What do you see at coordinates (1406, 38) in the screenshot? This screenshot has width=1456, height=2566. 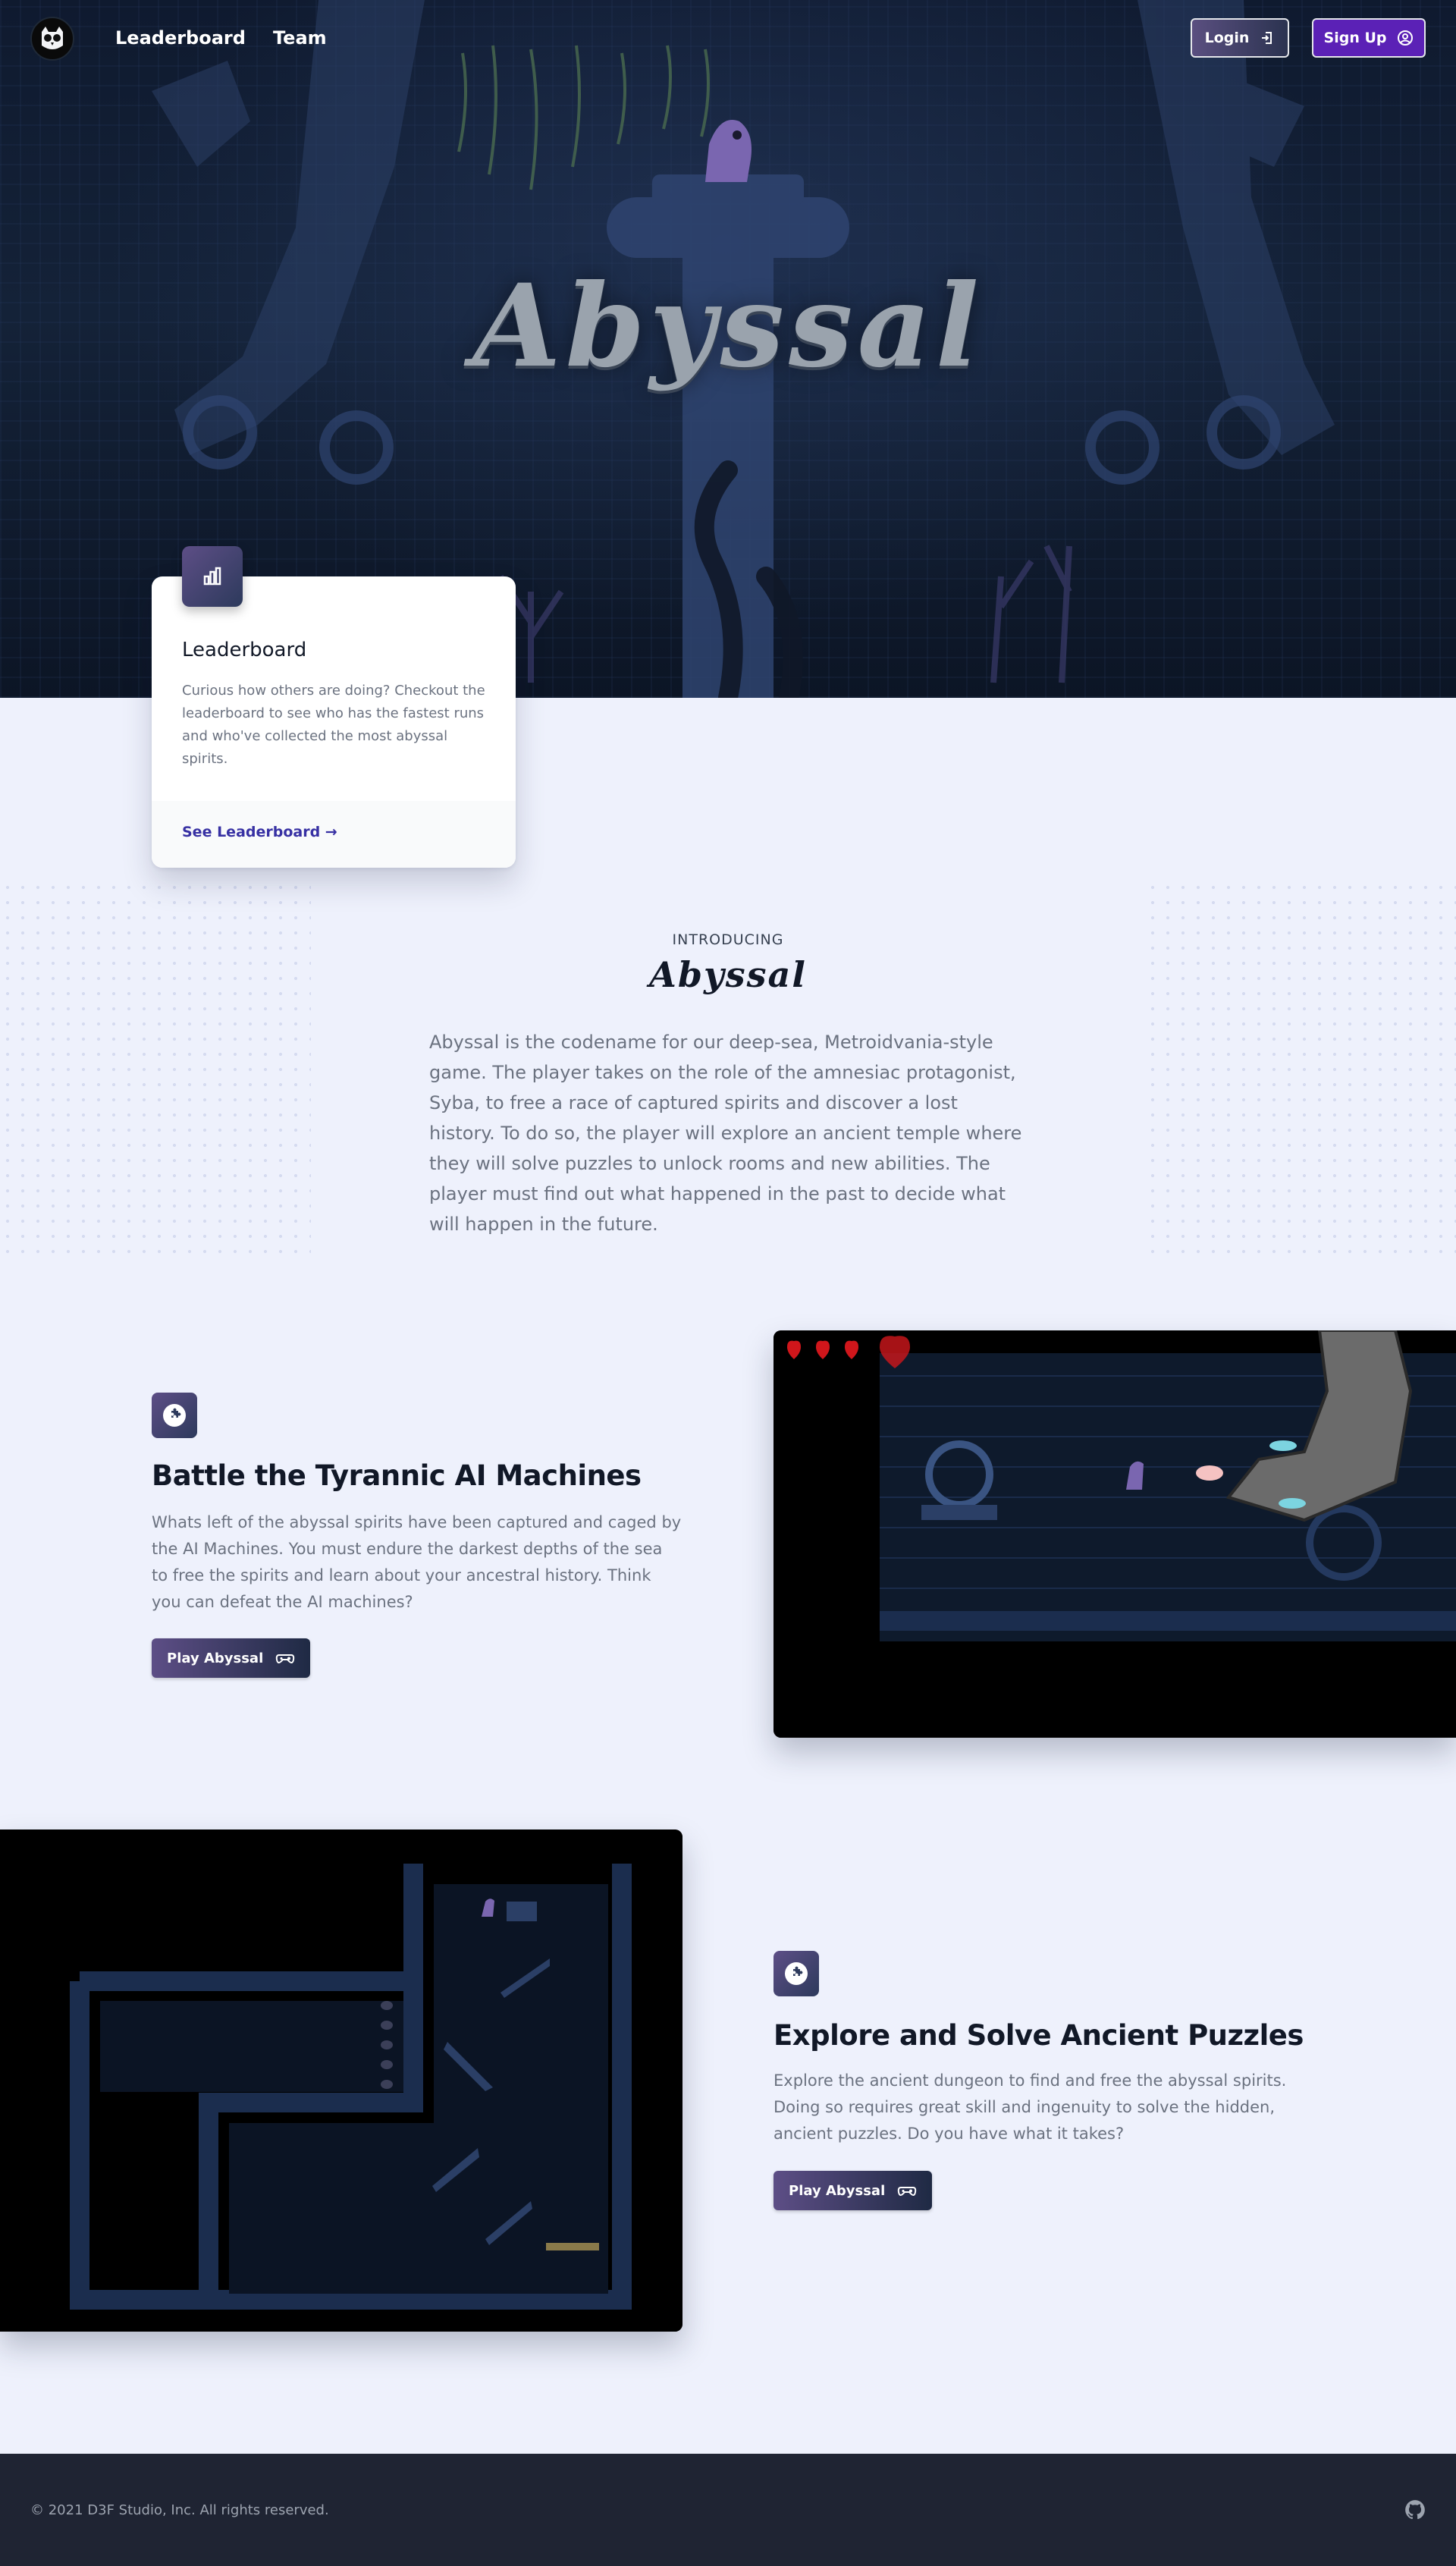 I see `user-circle-icon` at bounding box center [1406, 38].